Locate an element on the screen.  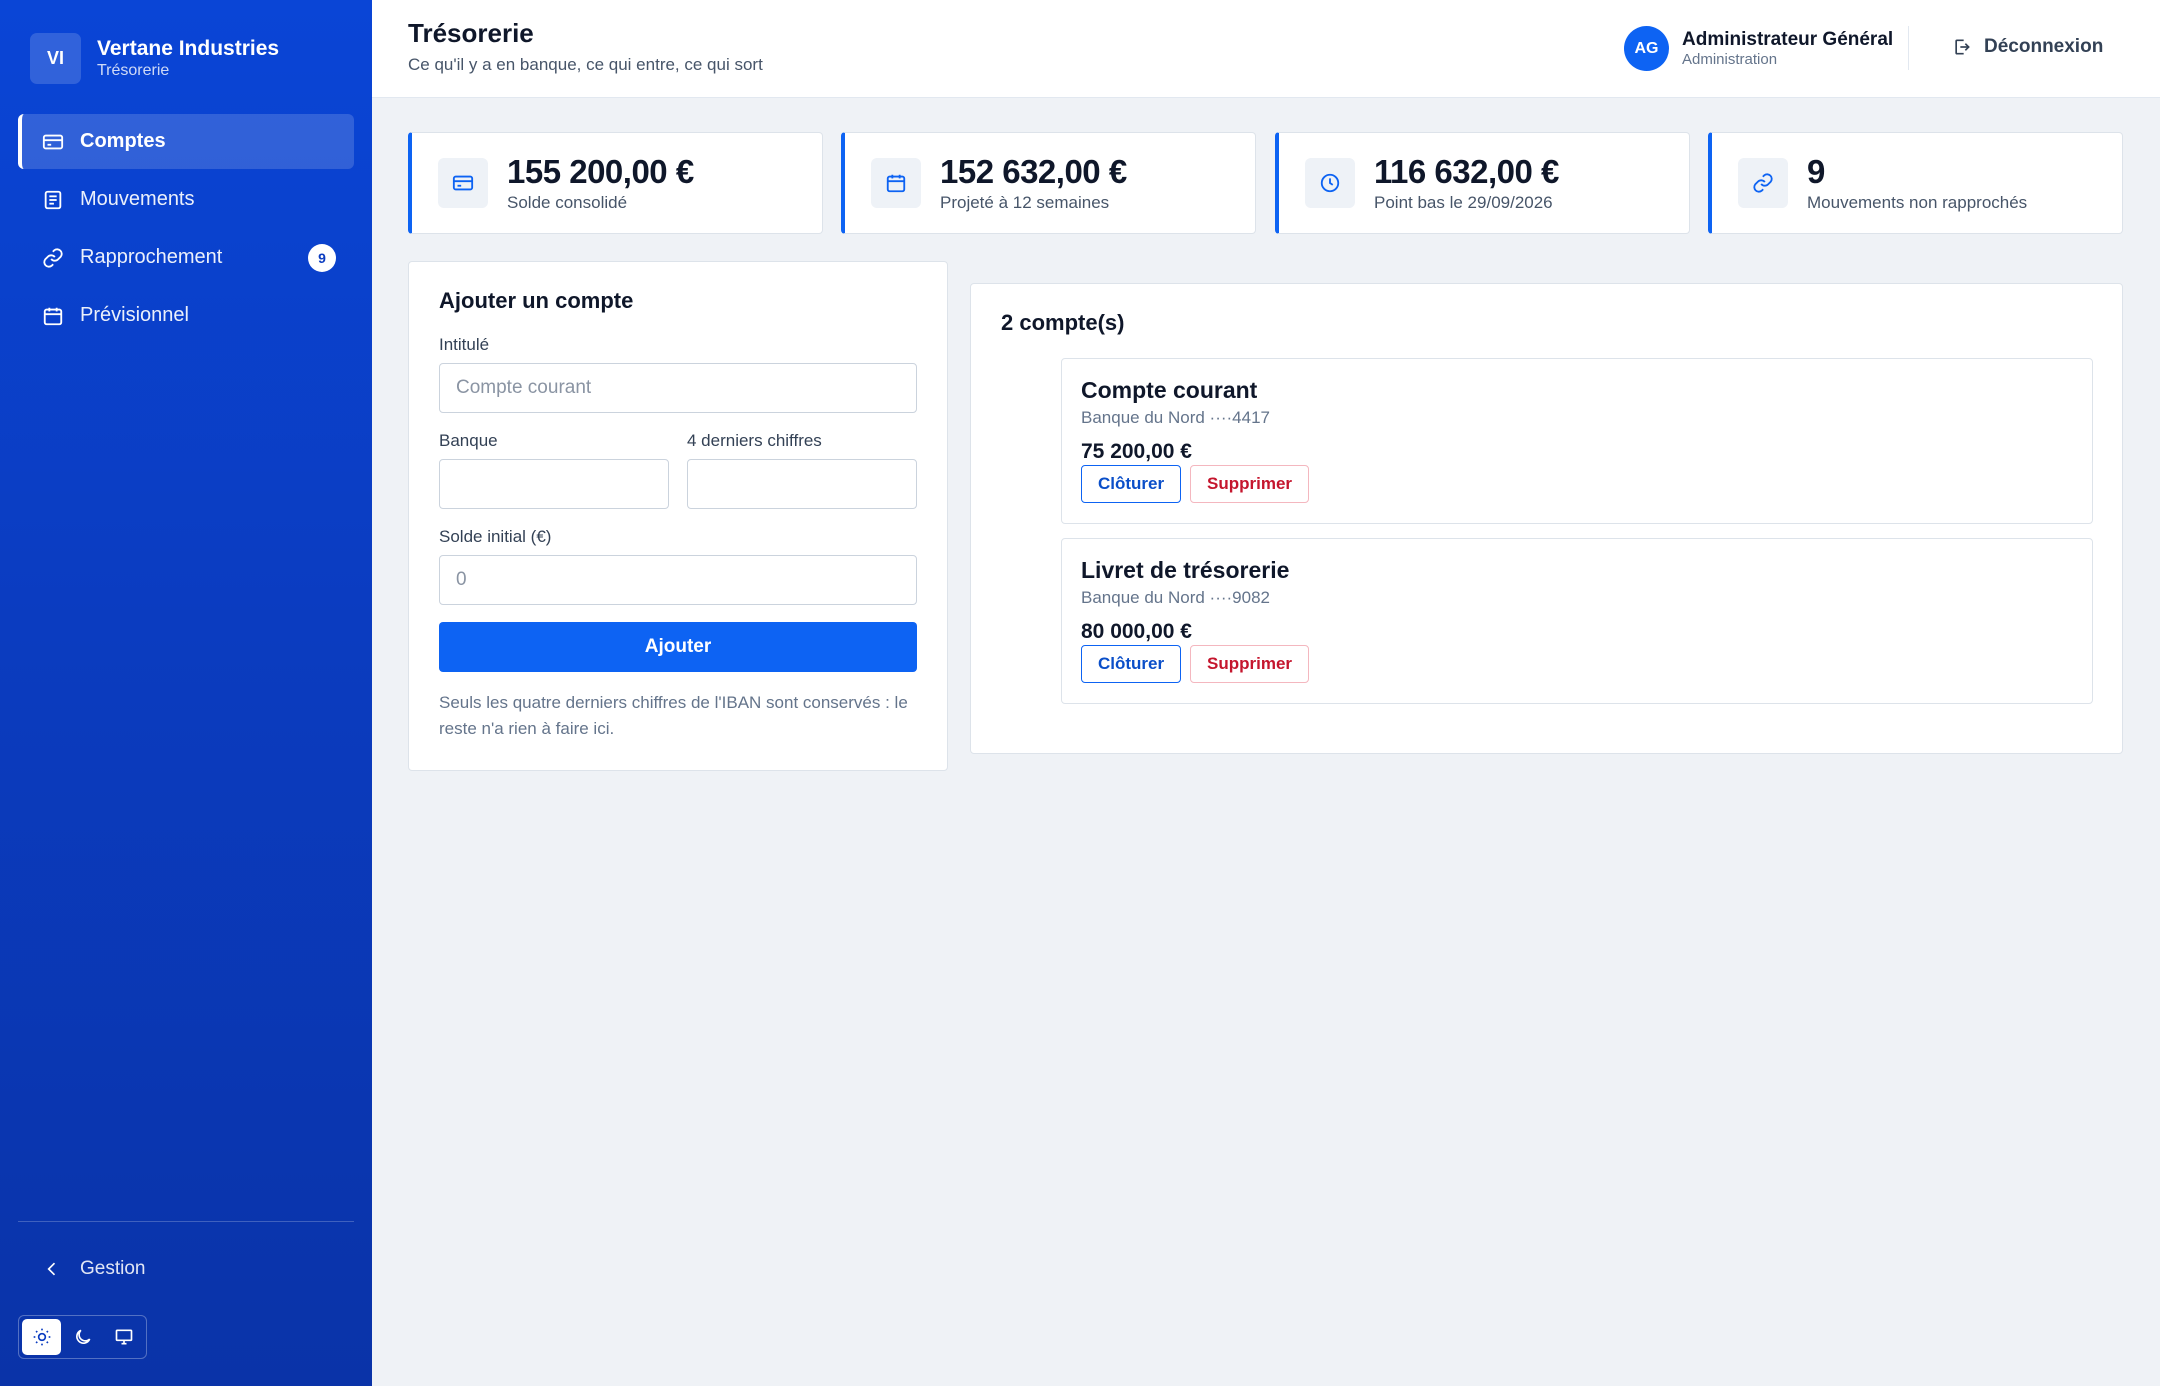
sidebar-item-label: Prévisionnel is located at coordinates (134, 315).